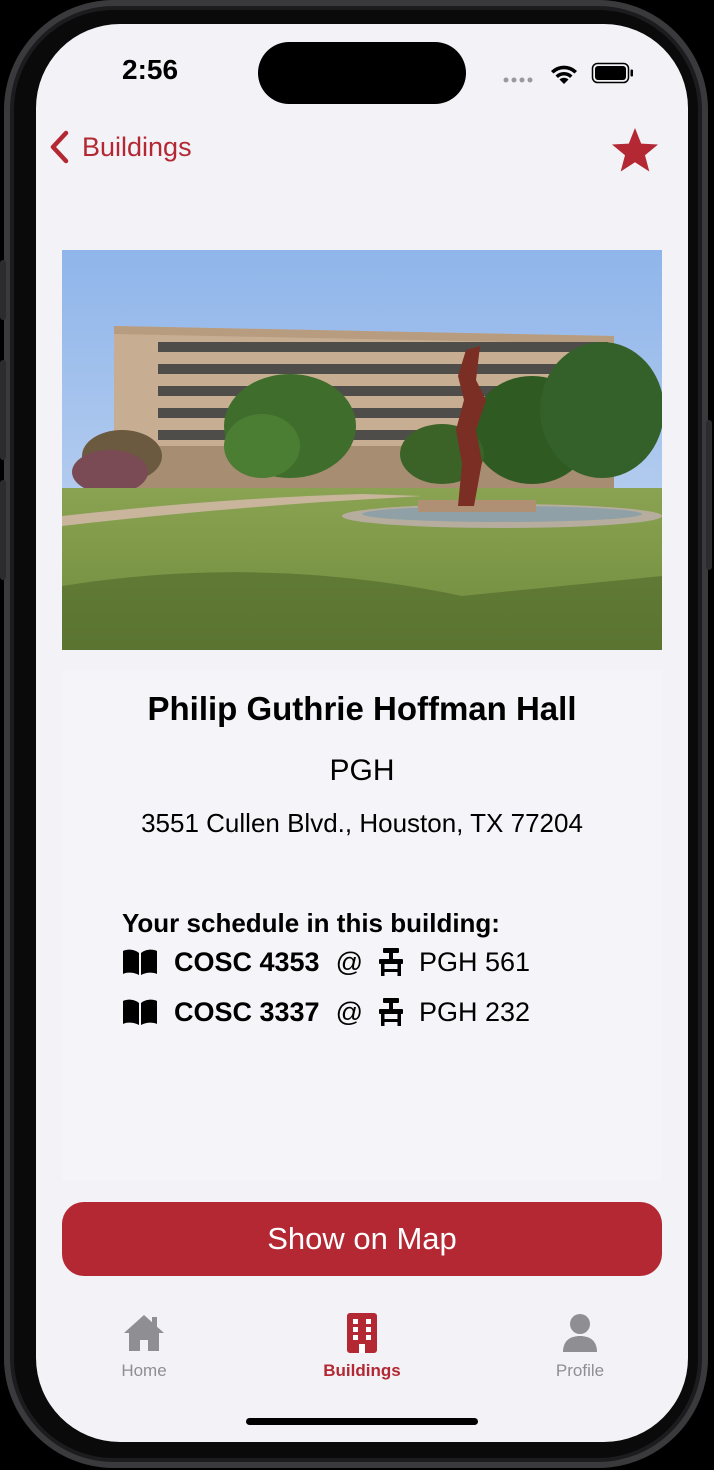 This screenshot has height=1470, width=714. Describe the element at coordinates (150, 69) in the screenshot. I see `status-time: 2:56` at that location.